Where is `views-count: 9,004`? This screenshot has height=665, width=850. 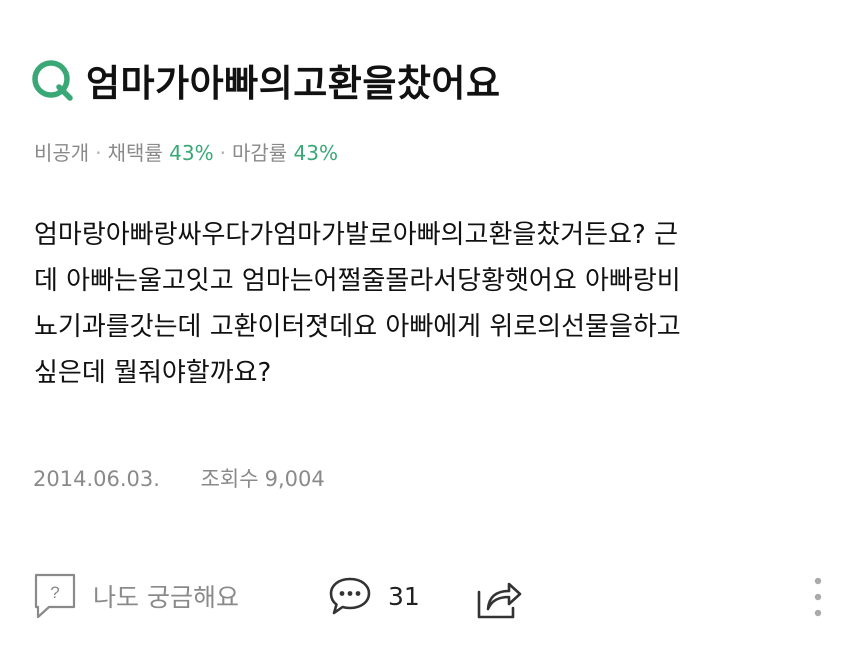
views-count: 9,004 is located at coordinates (294, 479).